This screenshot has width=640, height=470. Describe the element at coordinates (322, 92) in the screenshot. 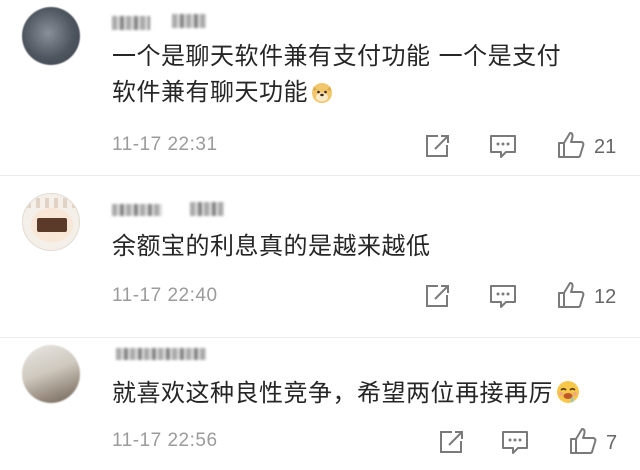

I see `doge-emoji-icon` at that location.